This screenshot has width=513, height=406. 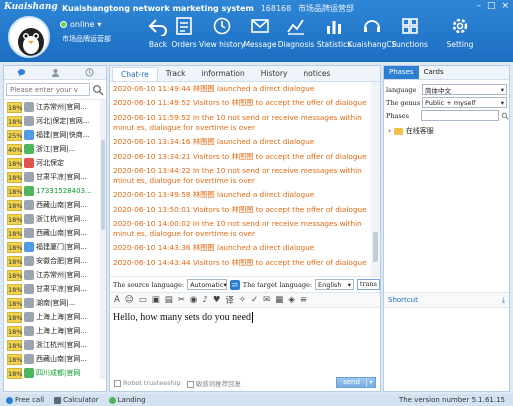 What do you see at coordinates (464, 89) in the screenshot?
I see `language-select: 简体中文 ▾` at bounding box center [464, 89].